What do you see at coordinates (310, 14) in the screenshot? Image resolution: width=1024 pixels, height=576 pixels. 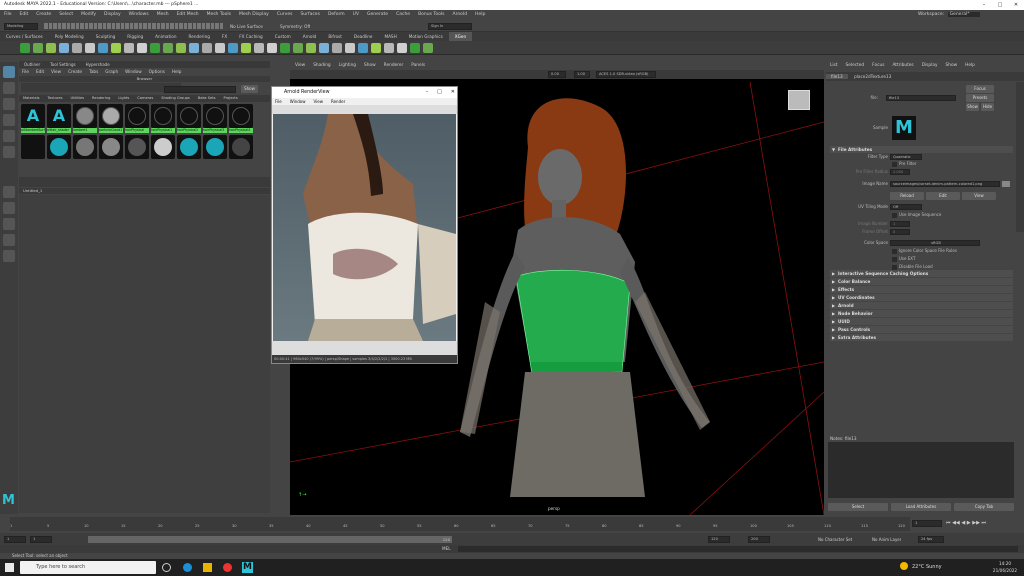 I see `menu-item-12: Surfaces` at bounding box center [310, 14].